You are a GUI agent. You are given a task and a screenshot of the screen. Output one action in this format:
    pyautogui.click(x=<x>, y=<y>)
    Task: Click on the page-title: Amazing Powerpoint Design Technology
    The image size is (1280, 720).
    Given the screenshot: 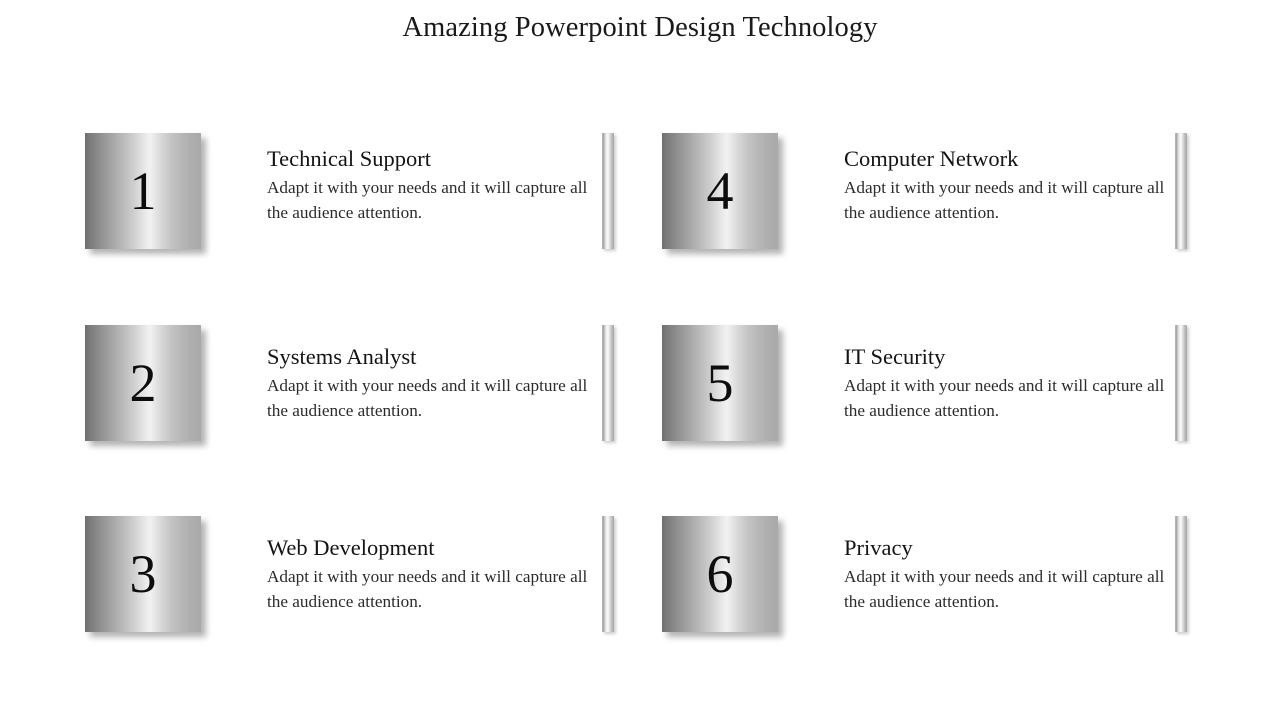 What is the action you would take?
    pyautogui.click(x=640, y=27)
    